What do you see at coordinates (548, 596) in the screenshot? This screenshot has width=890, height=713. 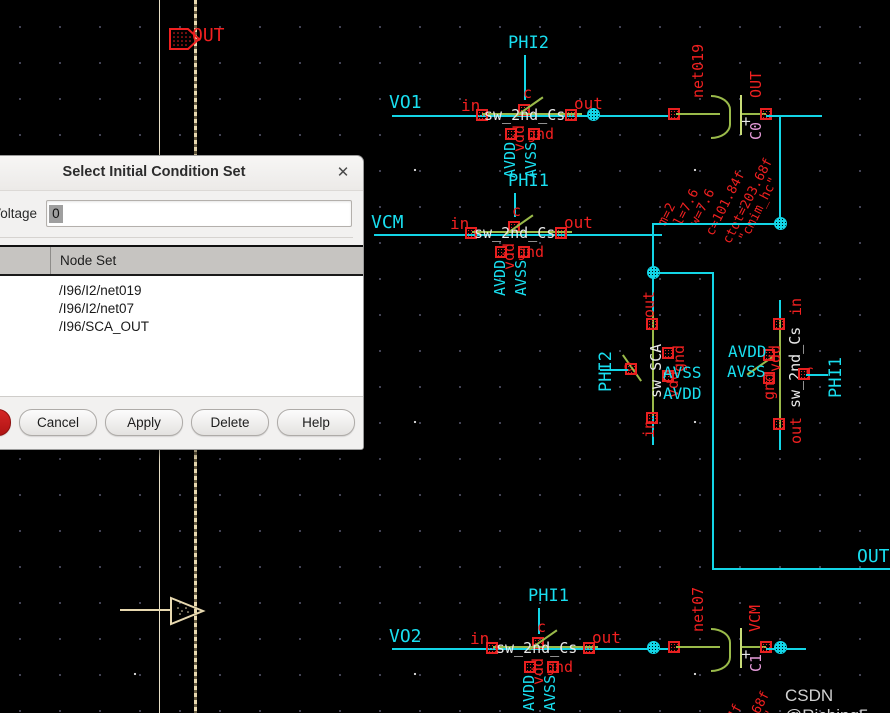 I see `label-phi1-bot: PHI1` at bounding box center [548, 596].